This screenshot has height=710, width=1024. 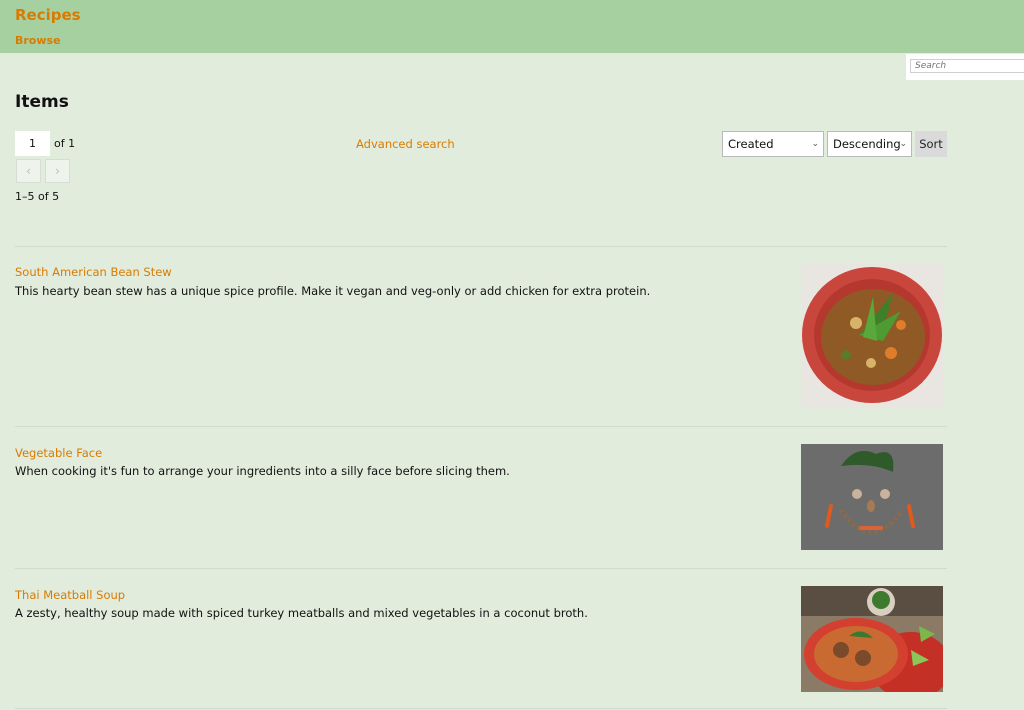 I want to click on item-title-link: Thai Meatball Soup, so click(x=70, y=595).